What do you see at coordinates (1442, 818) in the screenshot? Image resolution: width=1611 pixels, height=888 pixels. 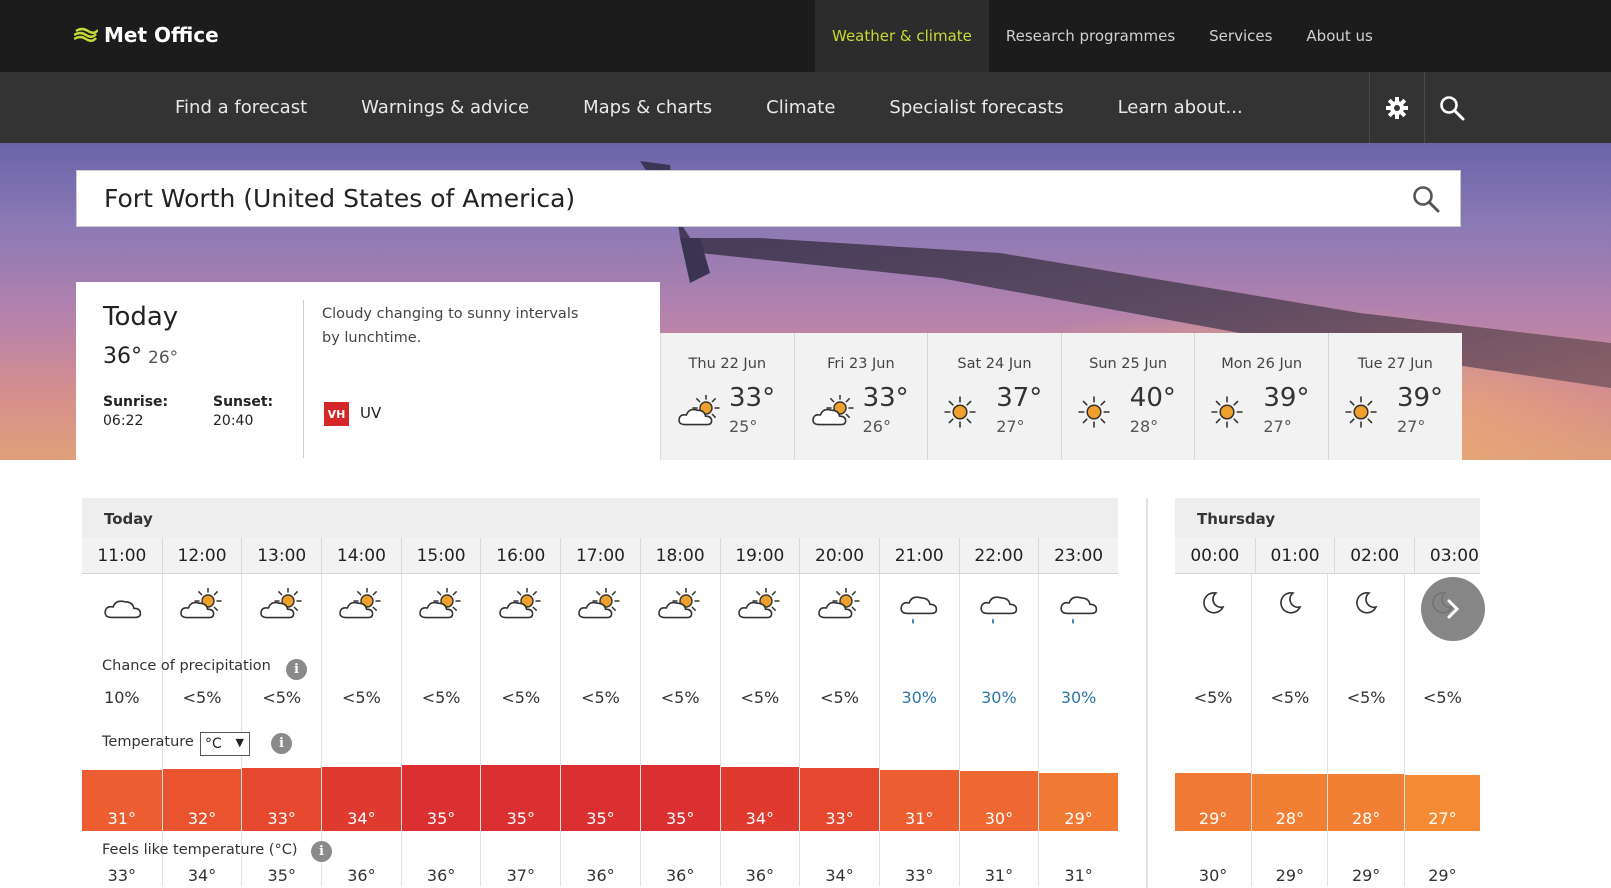 I see `temperature-value: 27°` at bounding box center [1442, 818].